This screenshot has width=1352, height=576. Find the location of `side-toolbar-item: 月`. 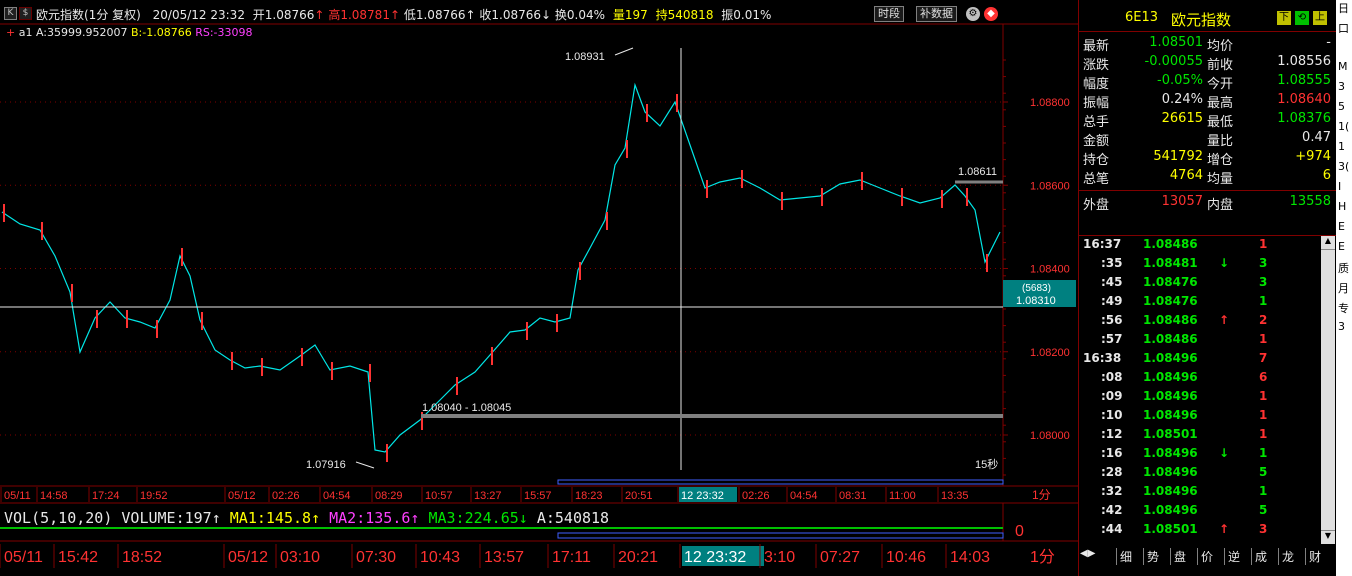

side-toolbar-item: 月 is located at coordinates (1344, 290).